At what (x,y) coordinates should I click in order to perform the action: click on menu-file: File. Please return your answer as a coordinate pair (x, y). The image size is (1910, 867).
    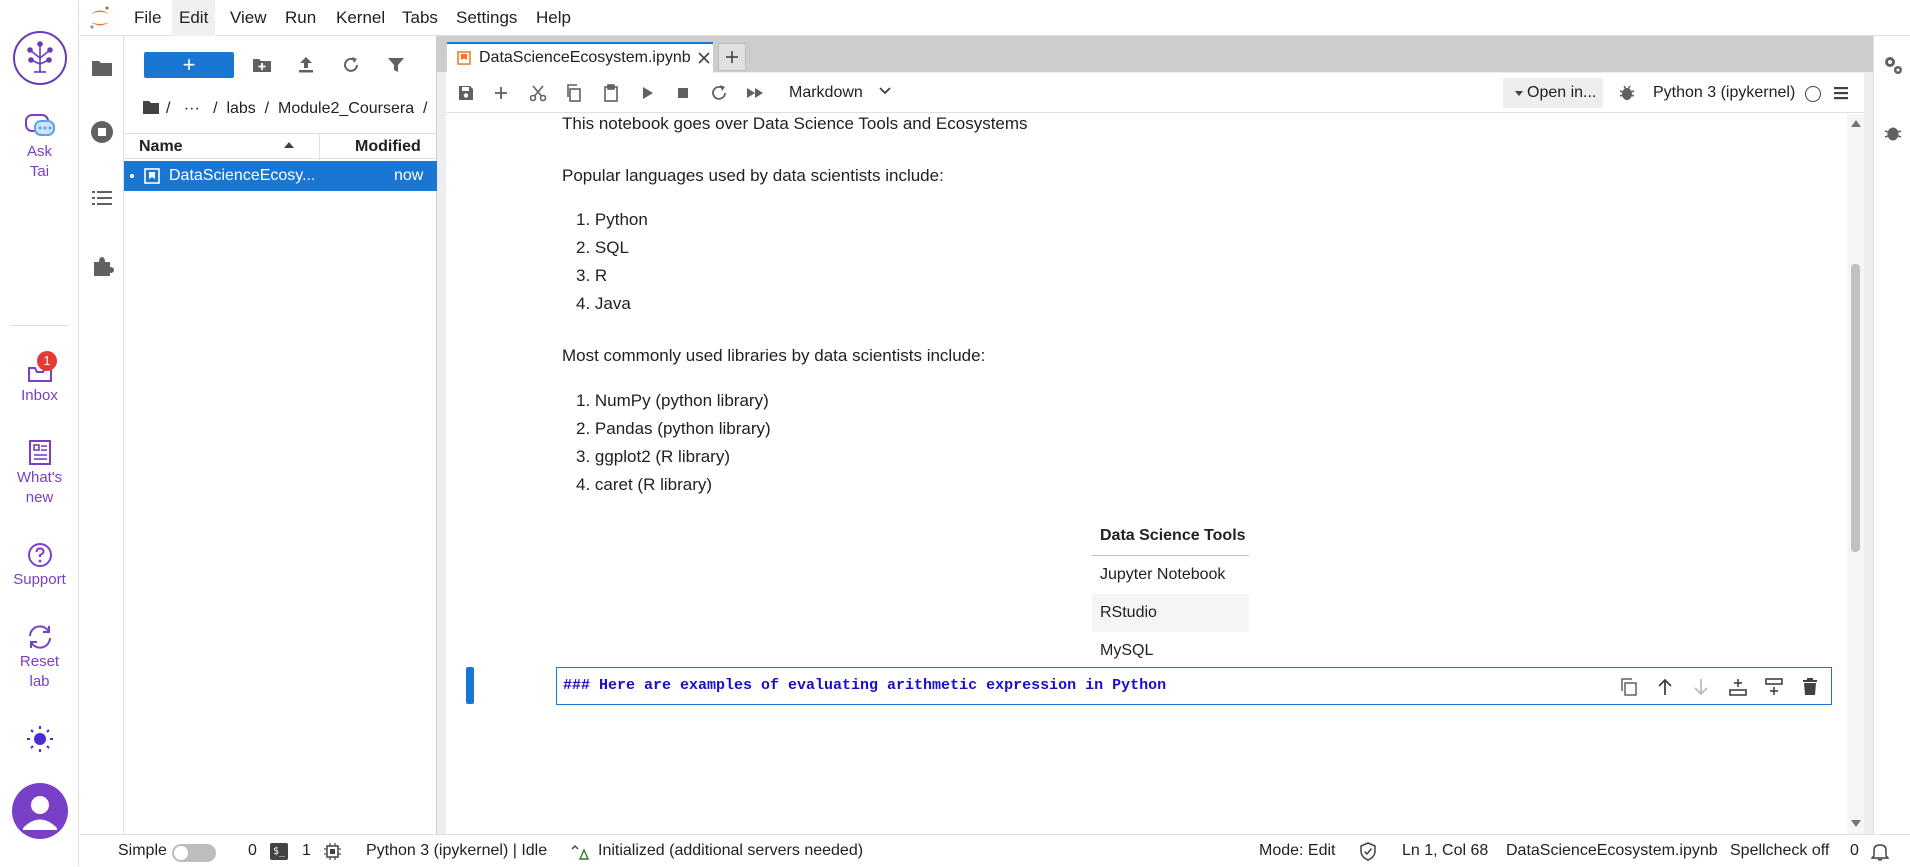
    Looking at the image, I should click on (147, 18).